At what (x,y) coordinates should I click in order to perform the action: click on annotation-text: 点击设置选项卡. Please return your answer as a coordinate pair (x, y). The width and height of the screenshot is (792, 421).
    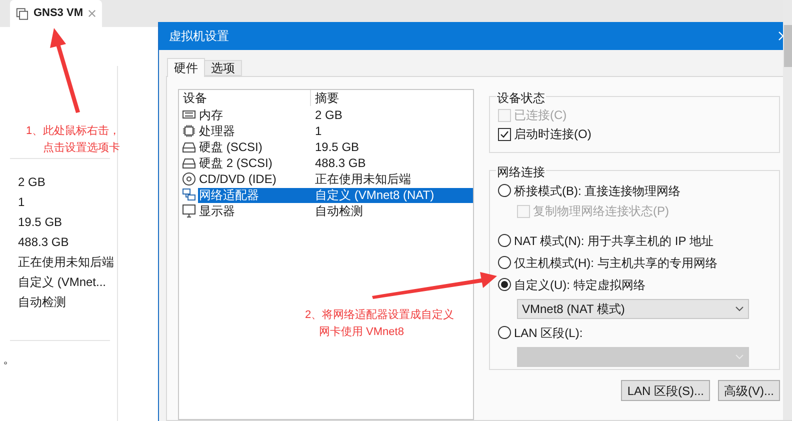
    Looking at the image, I should click on (81, 148).